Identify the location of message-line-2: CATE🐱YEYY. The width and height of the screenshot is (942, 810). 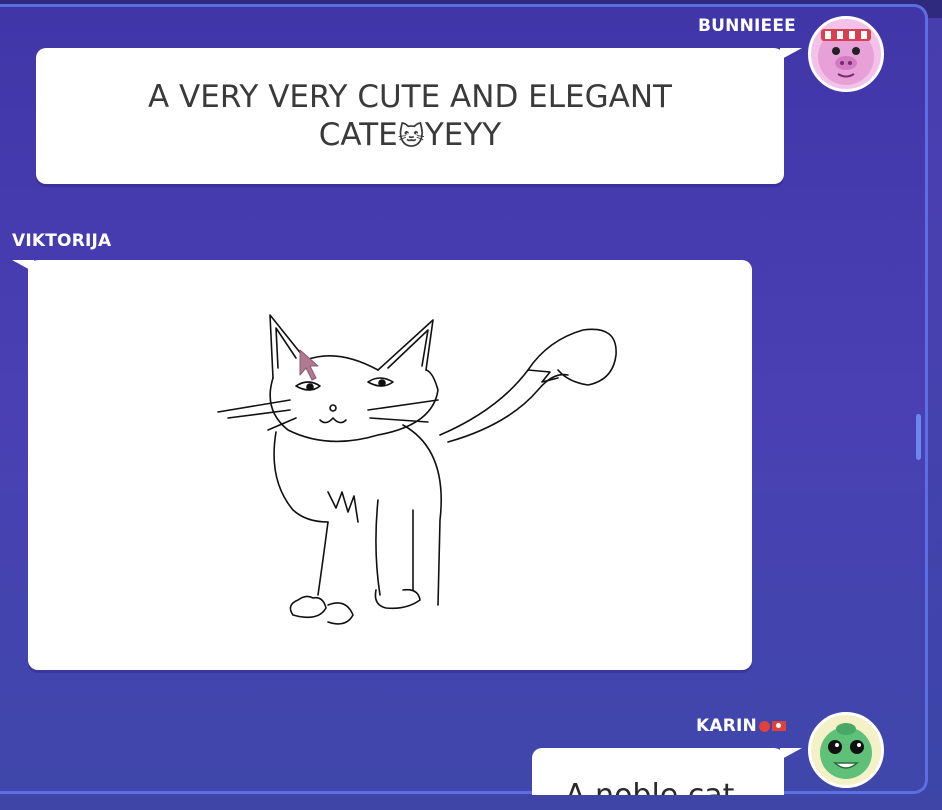
(410, 136).